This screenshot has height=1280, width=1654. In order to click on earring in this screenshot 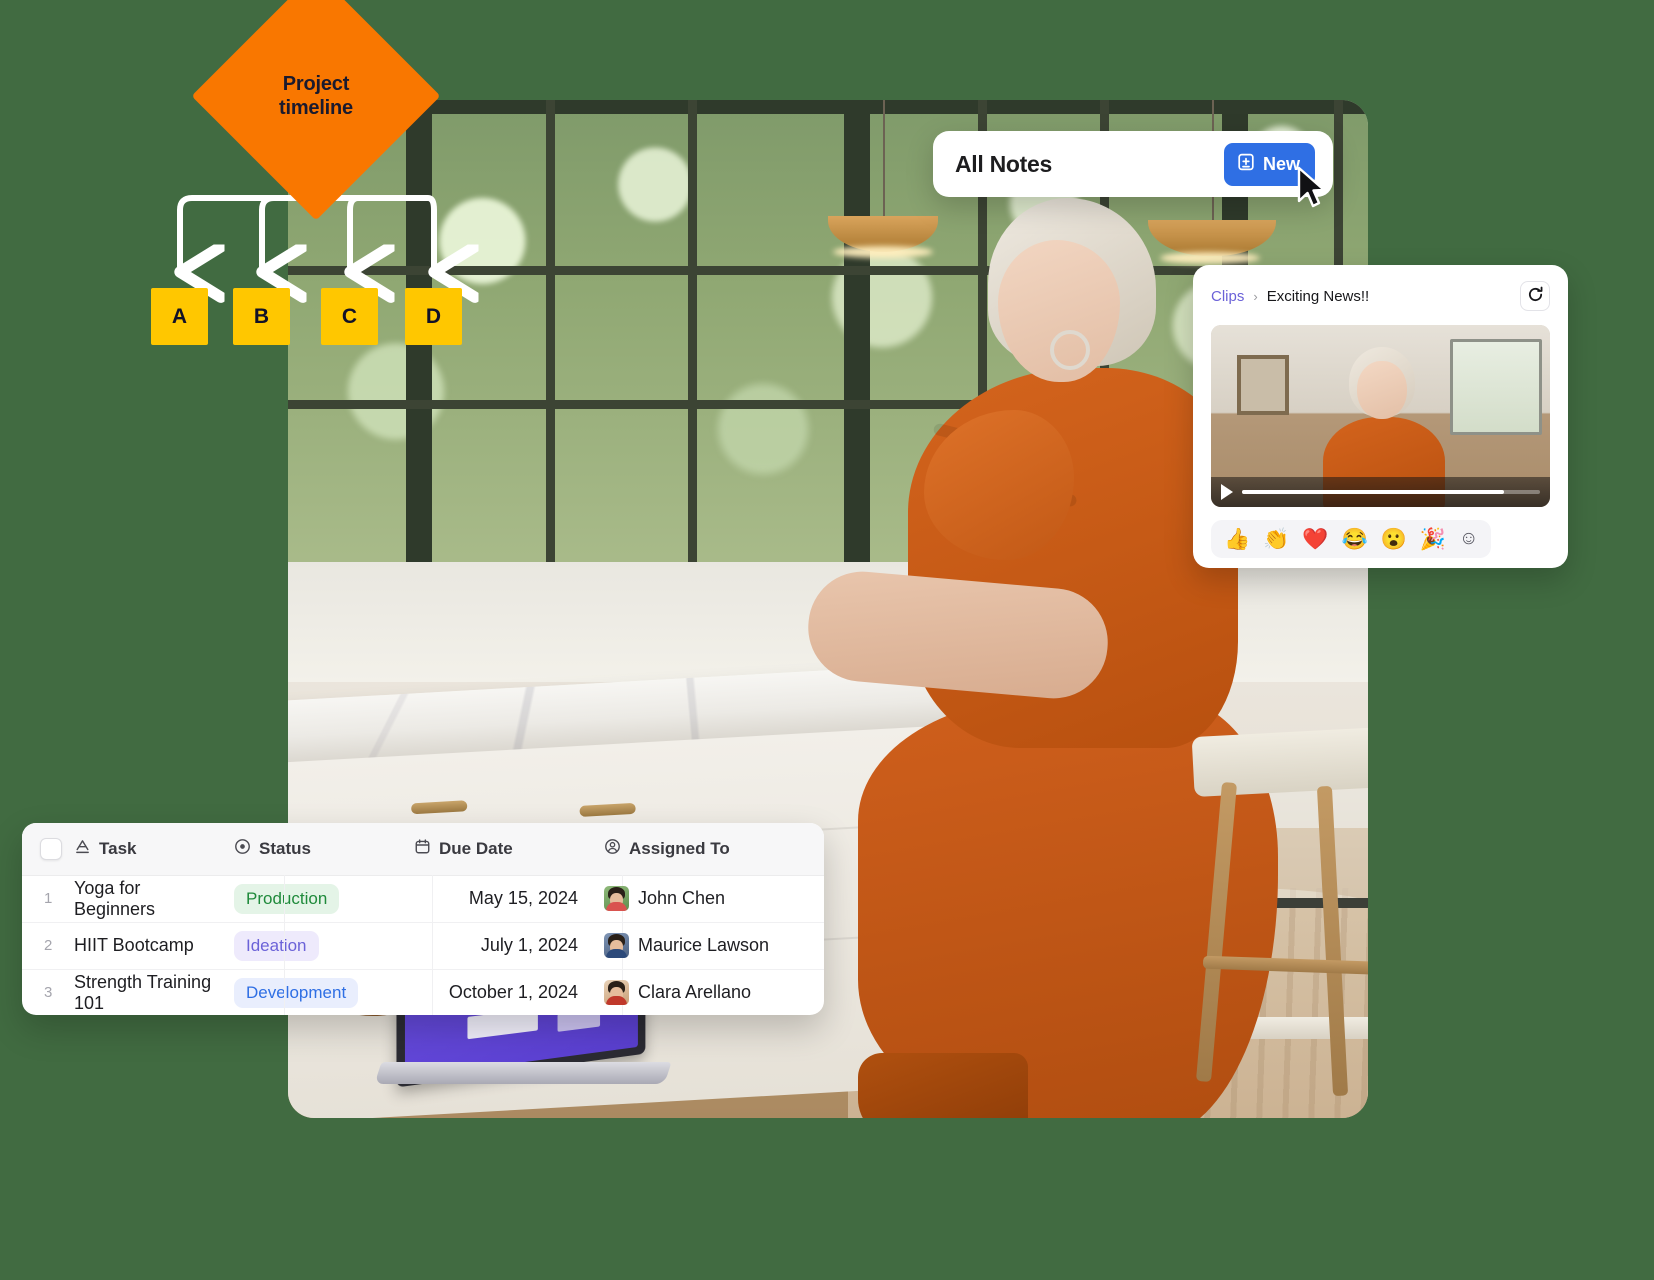, I will do `click(1070, 350)`.